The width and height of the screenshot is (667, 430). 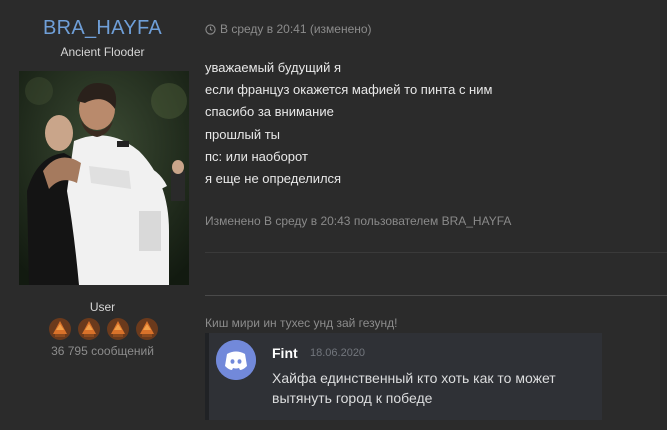 I want to click on signature-text: Киш мири ин тухес унд зай гезунд!, so click(x=301, y=323).